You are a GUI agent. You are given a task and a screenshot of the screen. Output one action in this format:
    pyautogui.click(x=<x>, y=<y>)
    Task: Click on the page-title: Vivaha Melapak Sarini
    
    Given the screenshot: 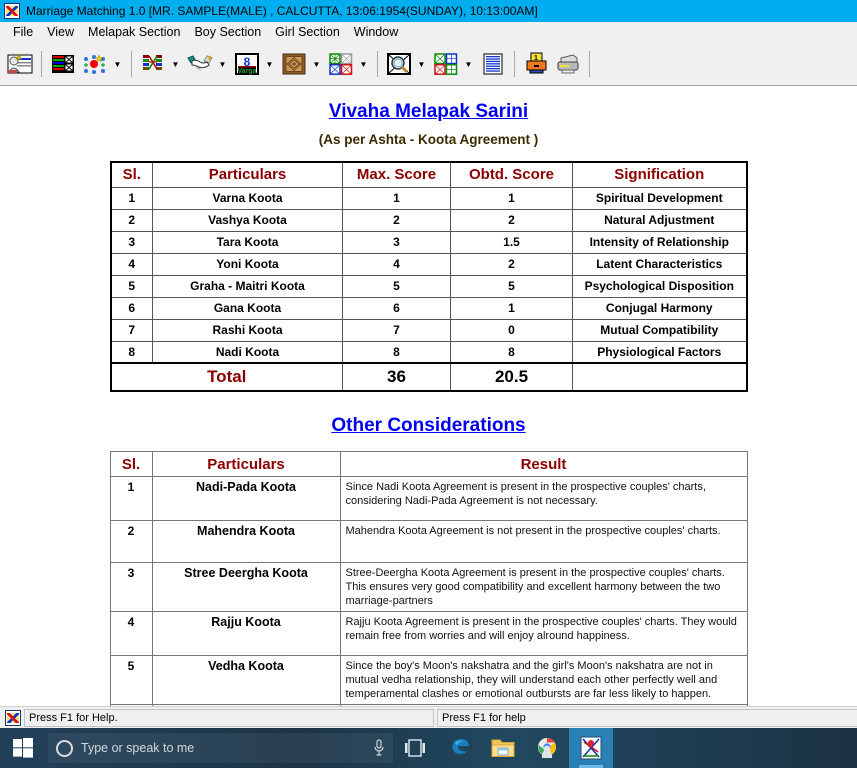 What is the action you would take?
    pyautogui.click(x=428, y=111)
    